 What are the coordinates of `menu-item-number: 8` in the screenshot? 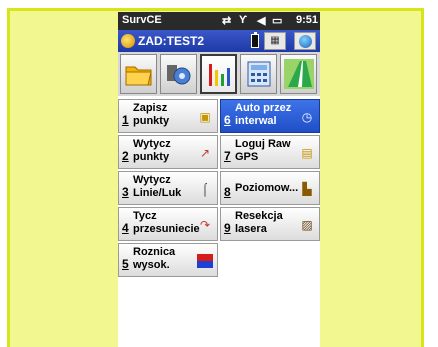 It's located at (227, 192).